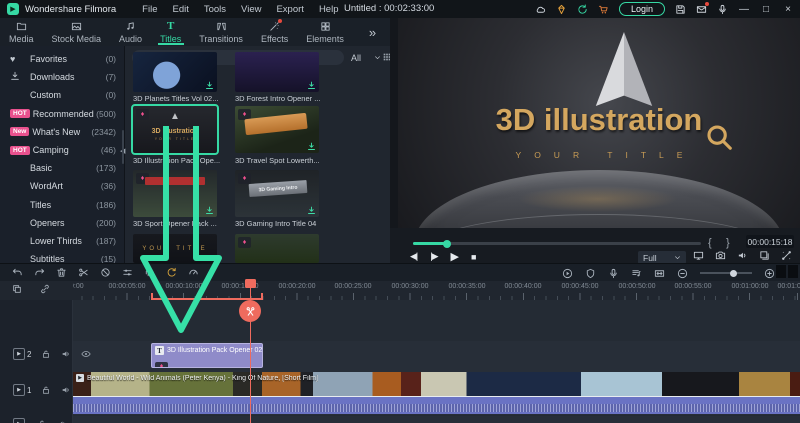 This screenshot has height=423, width=800. Describe the element at coordinates (726, 273) in the screenshot. I see `timeline-zoom-slider` at that location.